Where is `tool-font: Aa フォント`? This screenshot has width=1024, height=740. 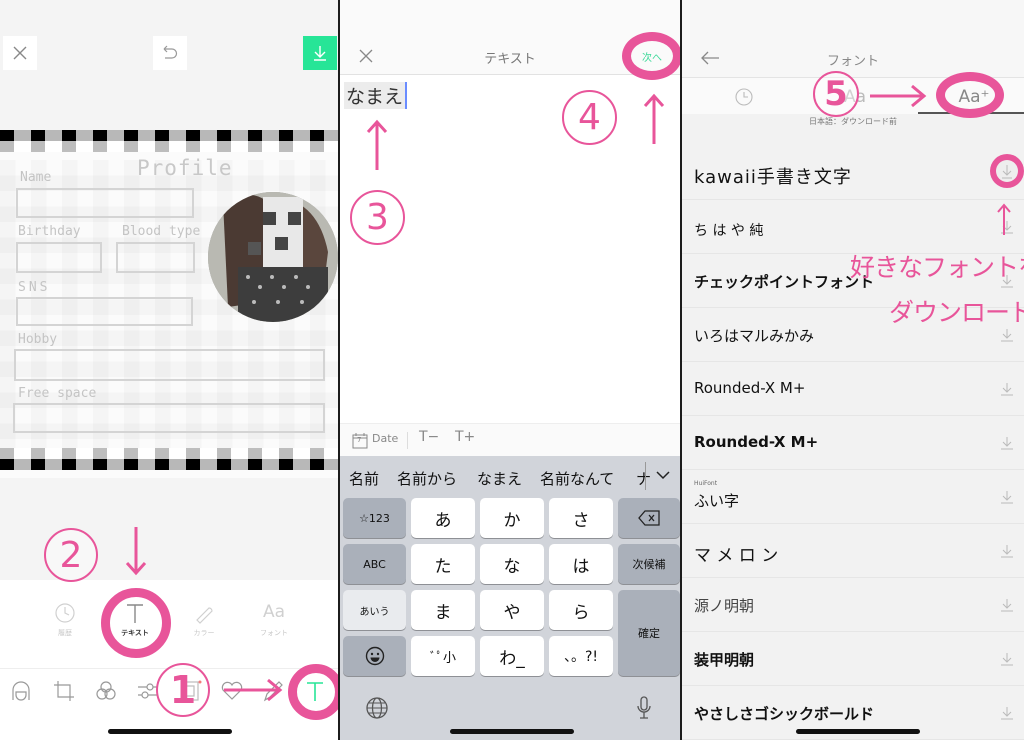 tool-font: Aa フォント is located at coordinates (274, 620).